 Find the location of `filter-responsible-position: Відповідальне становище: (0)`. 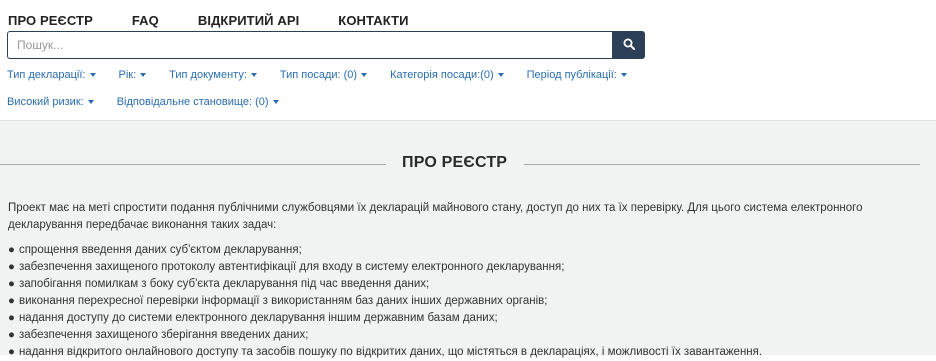

filter-responsible-position: Відповідальне становище: (0) is located at coordinates (198, 102).